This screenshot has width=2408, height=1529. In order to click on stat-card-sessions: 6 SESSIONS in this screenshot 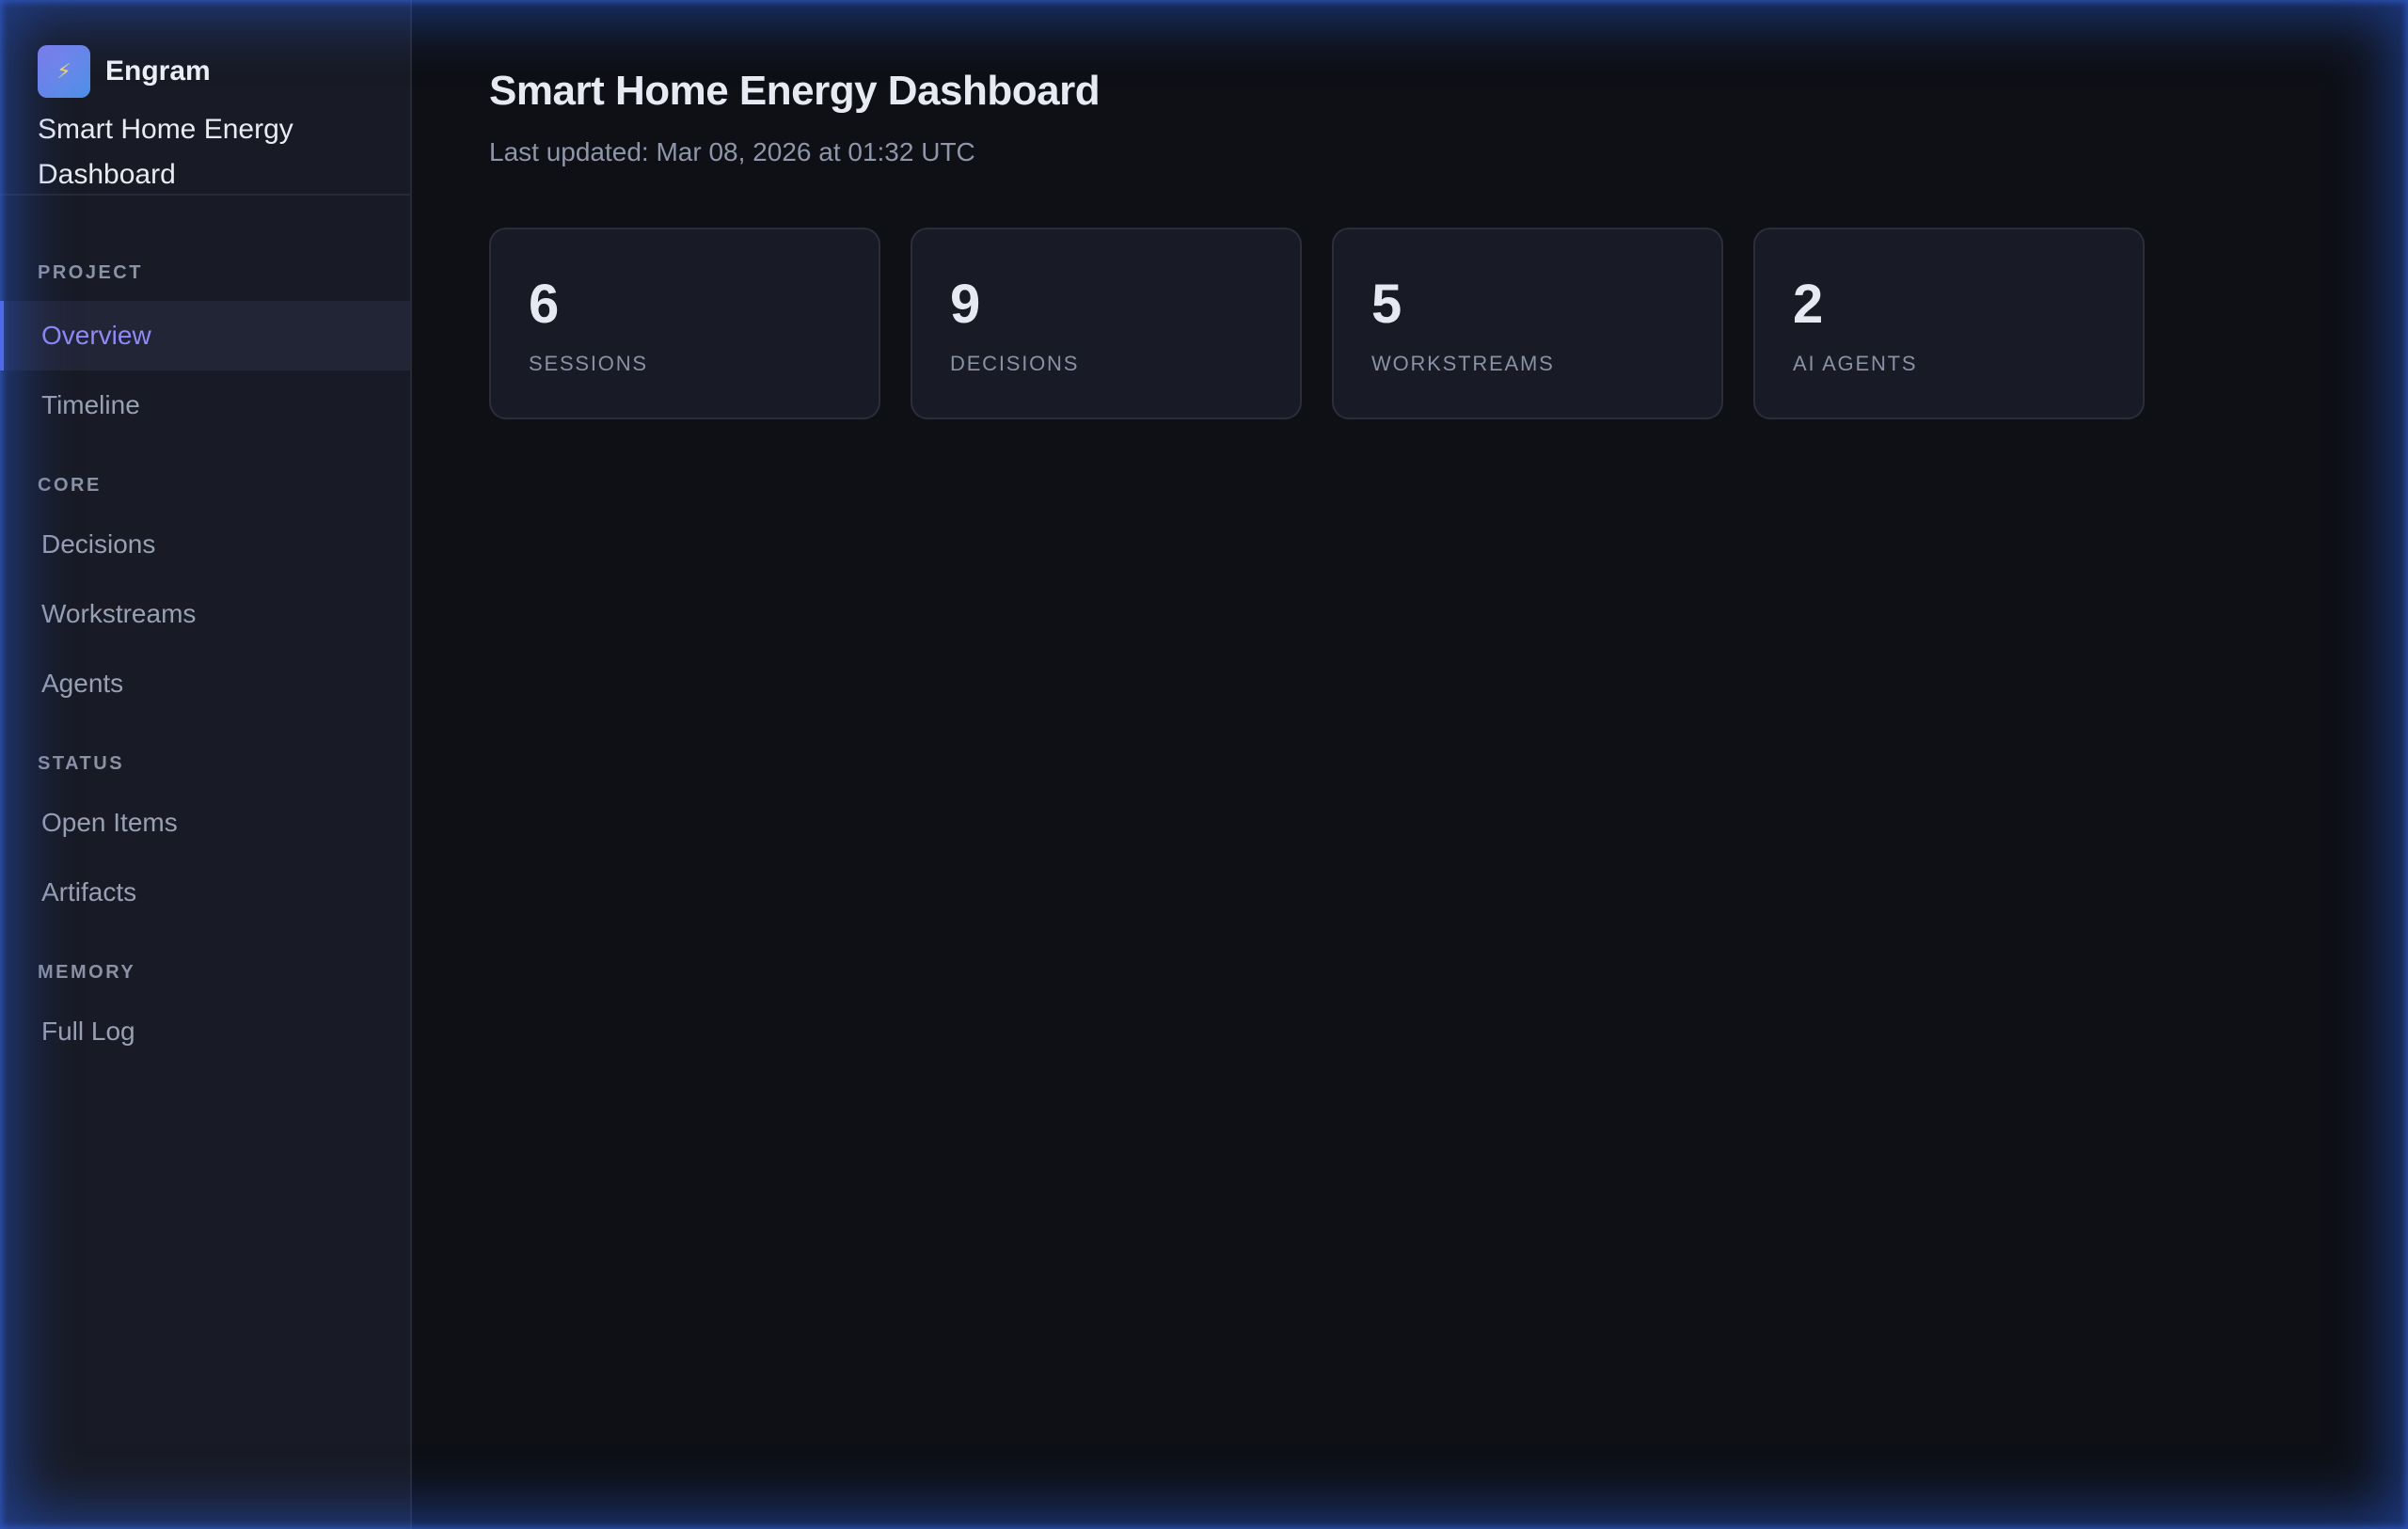, I will do `click(685, 323)`.